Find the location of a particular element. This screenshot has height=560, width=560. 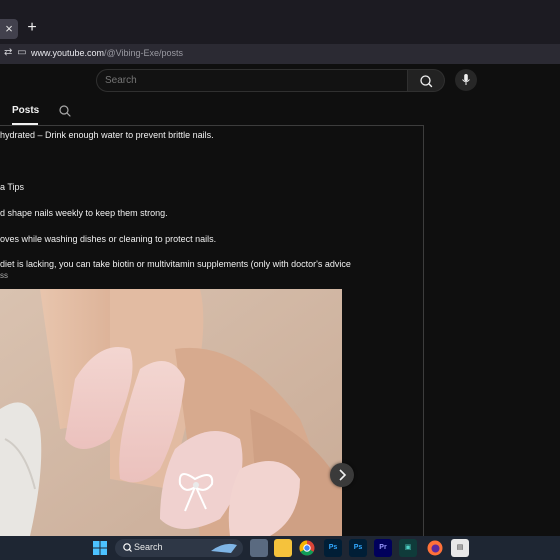

channel-tabs: Posts is located at coordinates (212, 113).